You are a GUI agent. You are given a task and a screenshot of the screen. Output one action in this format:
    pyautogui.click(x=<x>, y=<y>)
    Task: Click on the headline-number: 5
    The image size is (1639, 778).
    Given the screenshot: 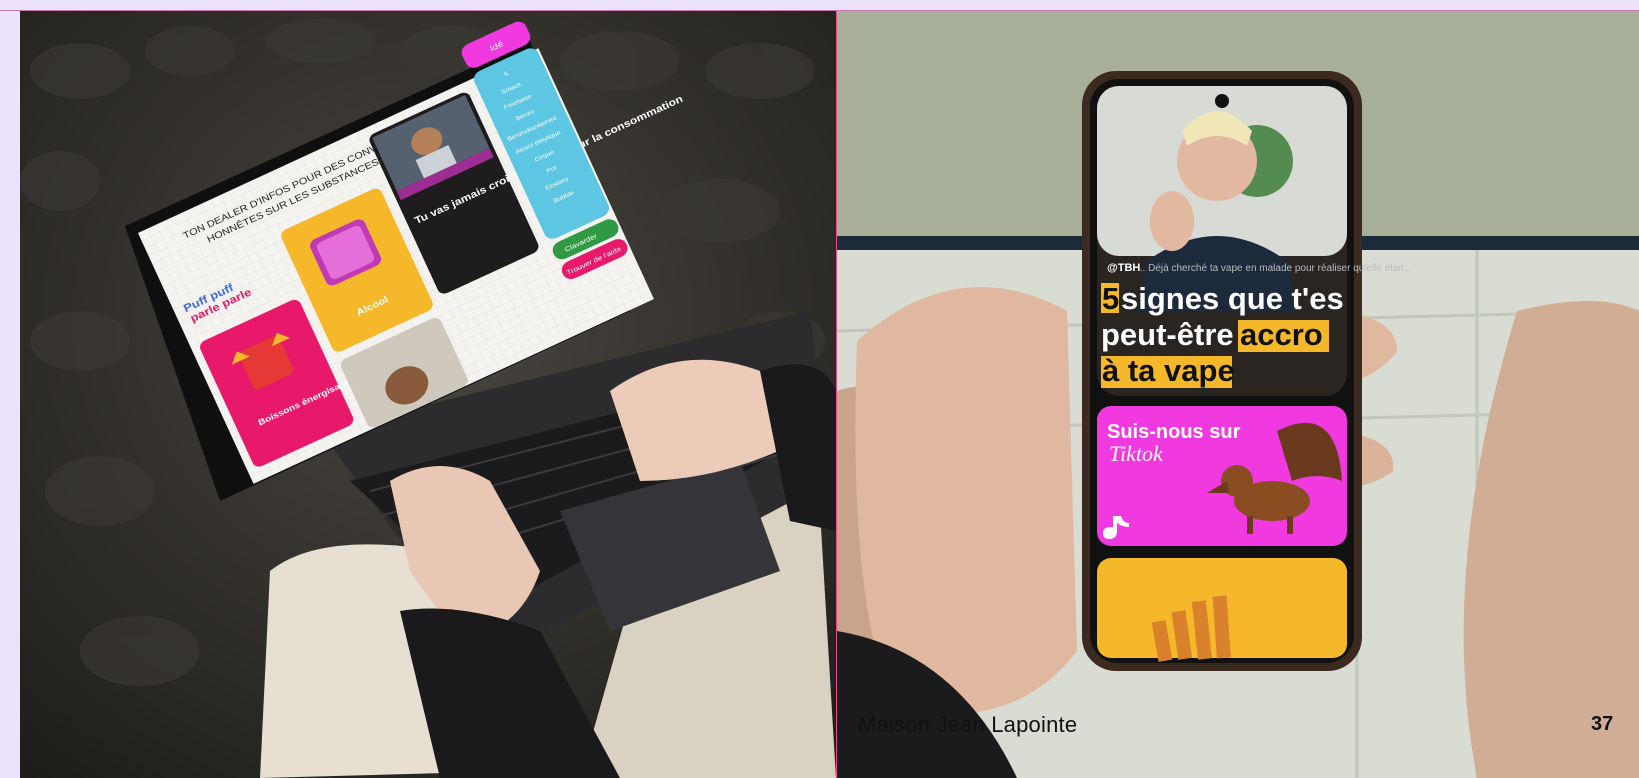 What is the action you would take?
    pyautogui.click(x=1110, y=298)
    